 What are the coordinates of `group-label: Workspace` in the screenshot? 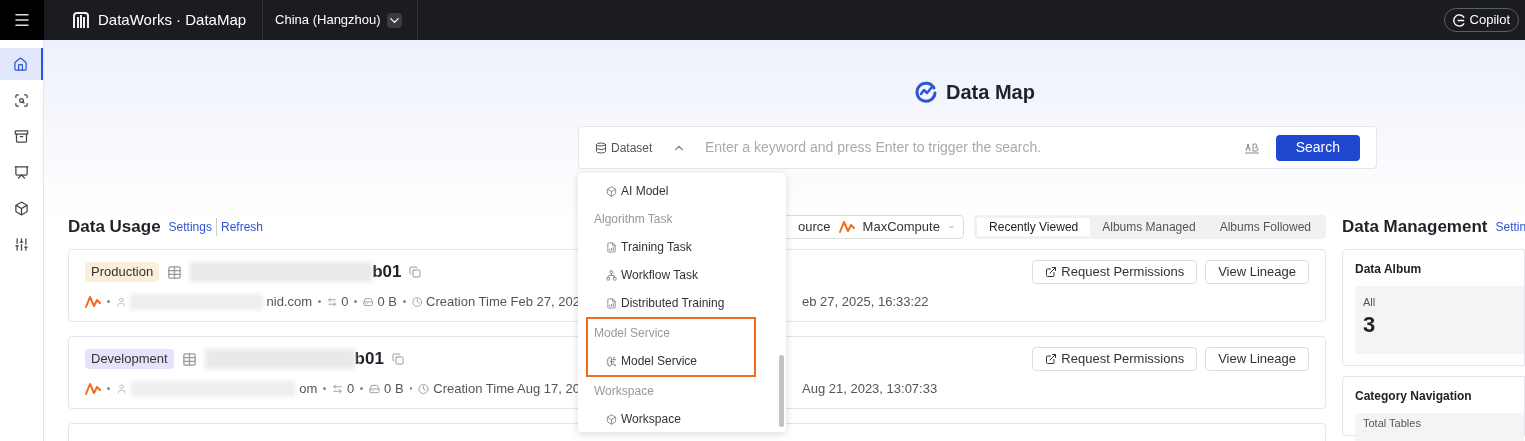 It's located at (624, 391).